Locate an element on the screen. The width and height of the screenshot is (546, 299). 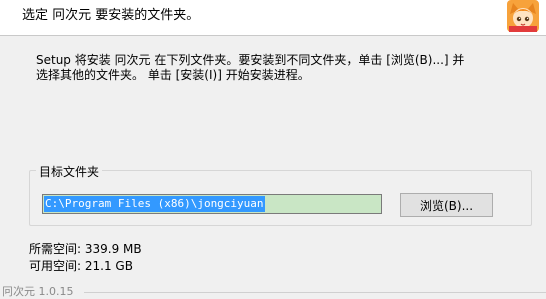
required-space-value: 339.9 MB is located at coordinates (113, 249).